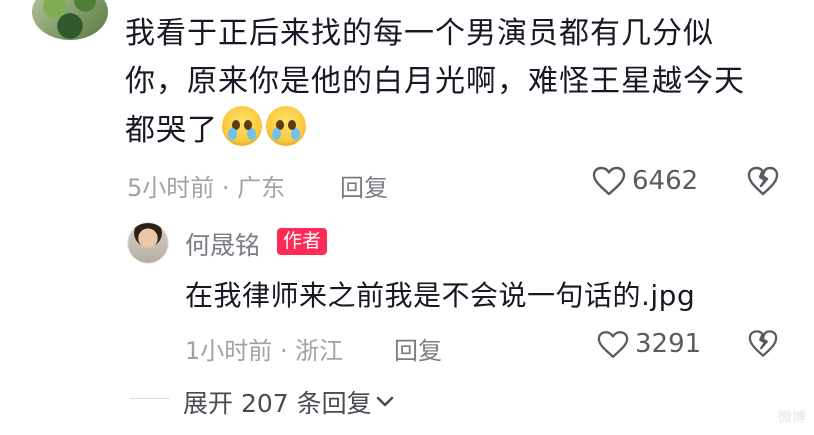 This screenshot has height=435, width=814. I want to click on author-avatar, so click(148, 243).